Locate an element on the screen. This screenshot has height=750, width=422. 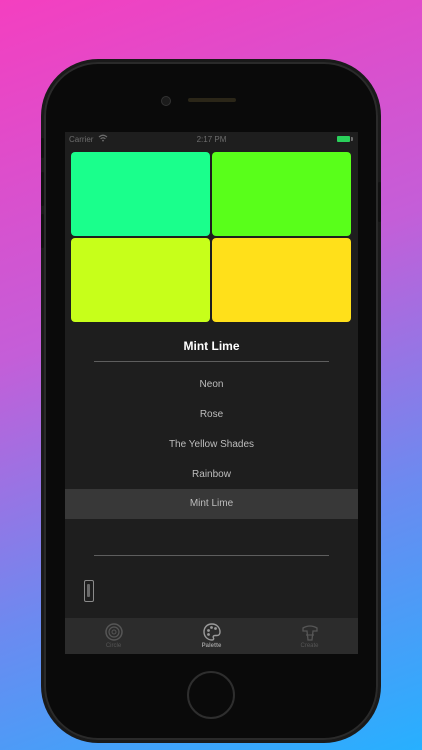
tab-create: Create is located at coordinates (309, 636).